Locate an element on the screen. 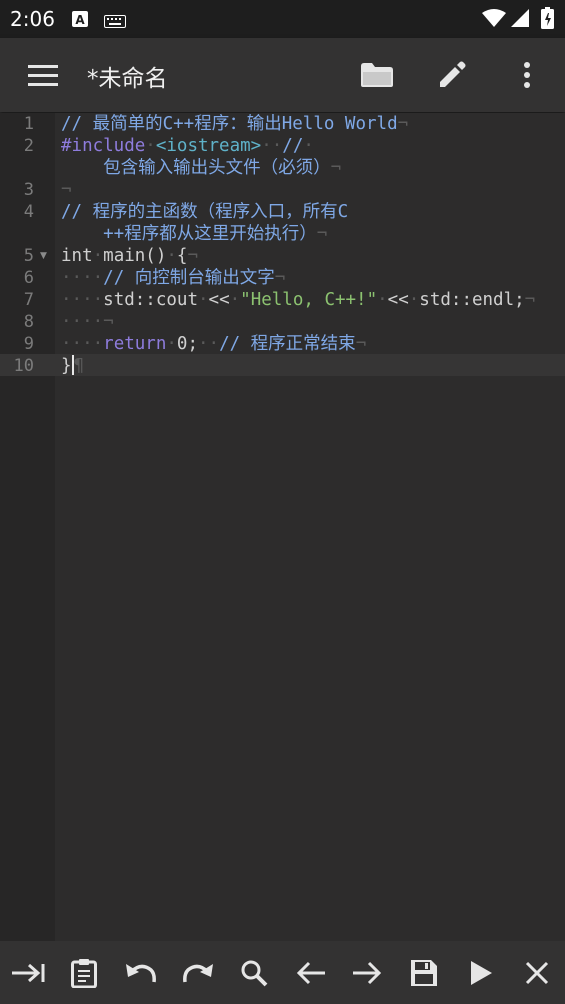 The image size is (565, 1004). bottom-toolbar is located at coordinates (282, 972).